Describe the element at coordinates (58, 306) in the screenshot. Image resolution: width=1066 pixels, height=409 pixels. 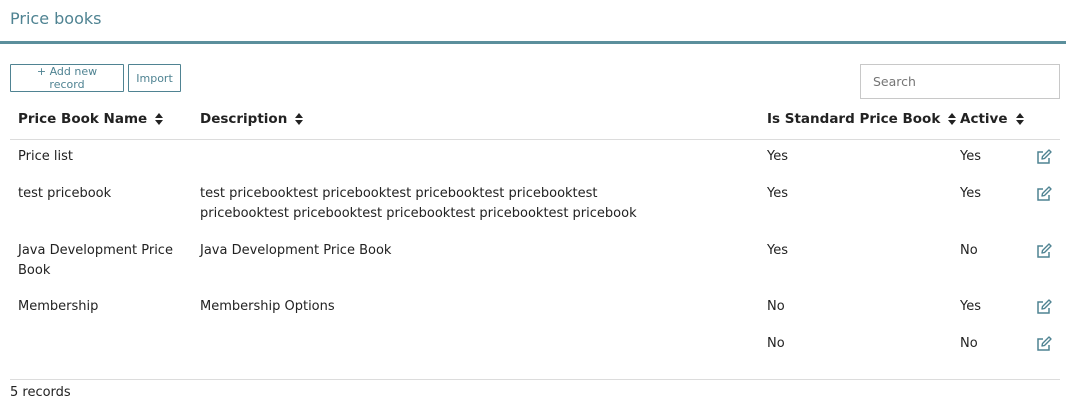
I see `cell-name: Membership` at that location.